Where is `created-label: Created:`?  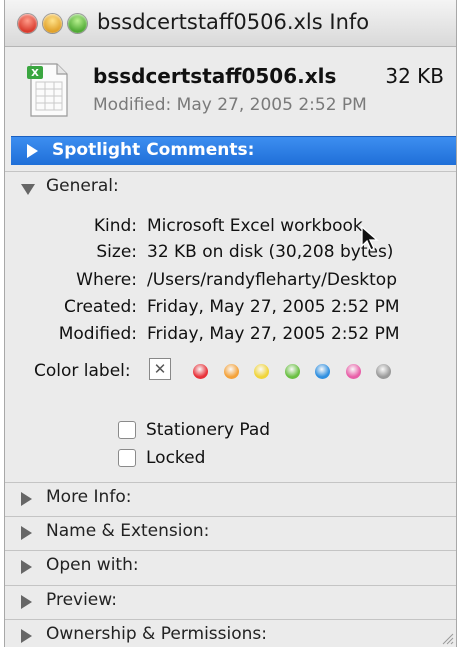 created-label: Created: is located at coordinates (100, 307).